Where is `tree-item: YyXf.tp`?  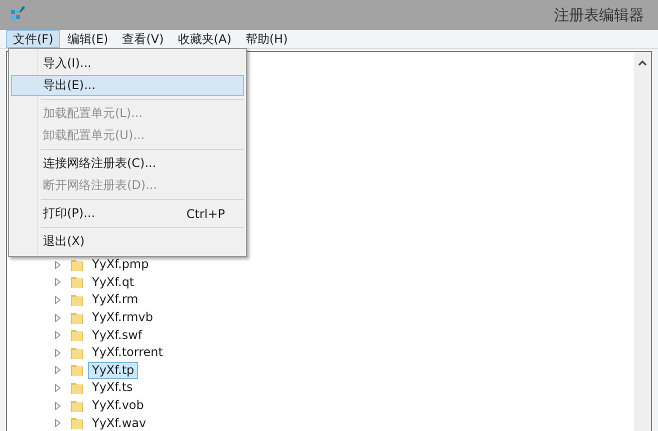
tree-item: YyXf.tp is located at coordinates (113, 370).